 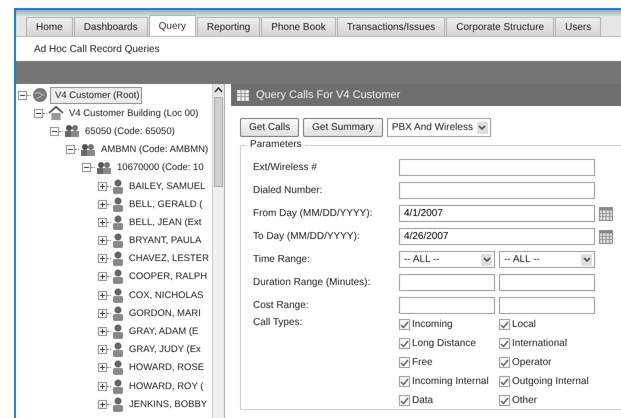 What do you see at coordinates (578, 26) in the screenshot?
I see `nav-tab: Users` at bounding box center [578, 26].